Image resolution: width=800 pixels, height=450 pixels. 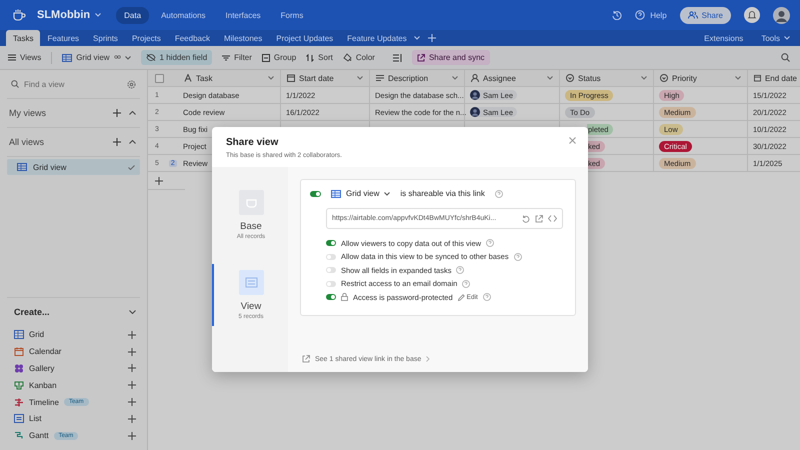 What do you see at coordinates (251, 282) in the screenshot?
I see `list-card-icon` at bounding box center [251, 282].